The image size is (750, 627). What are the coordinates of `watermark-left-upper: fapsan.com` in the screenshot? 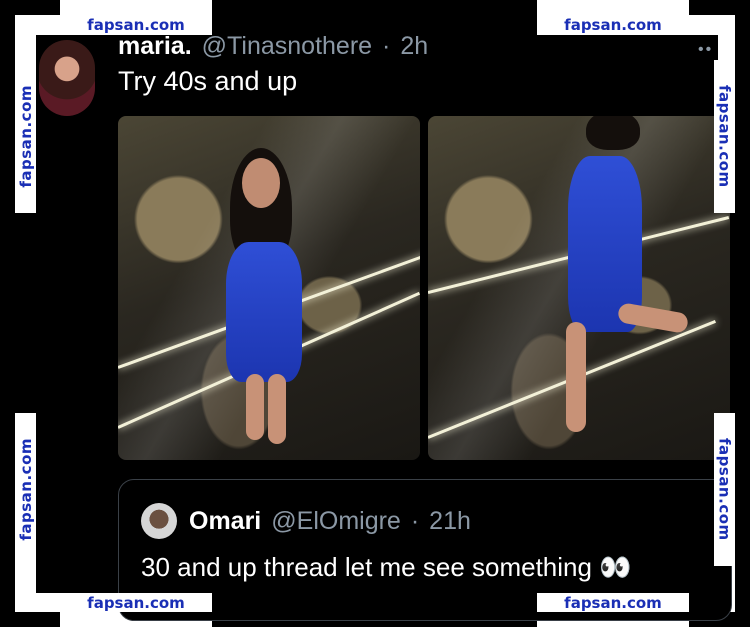 It's located at (25, 136).